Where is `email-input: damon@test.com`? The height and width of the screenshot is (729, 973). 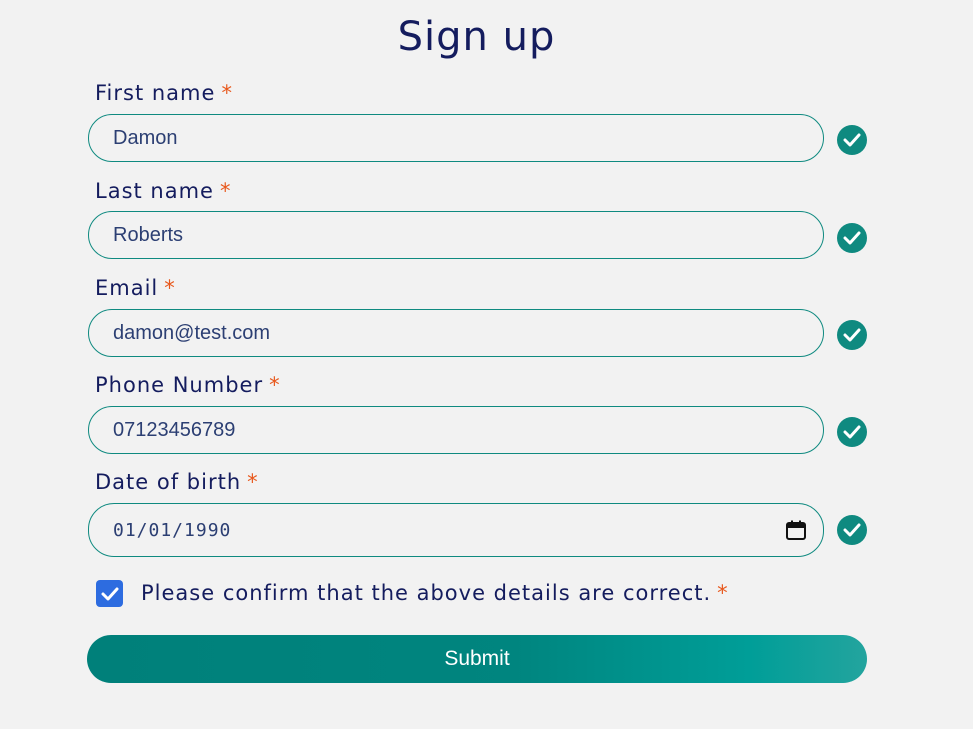
email-input: damon@test.com is located at coordinates (456, 333).